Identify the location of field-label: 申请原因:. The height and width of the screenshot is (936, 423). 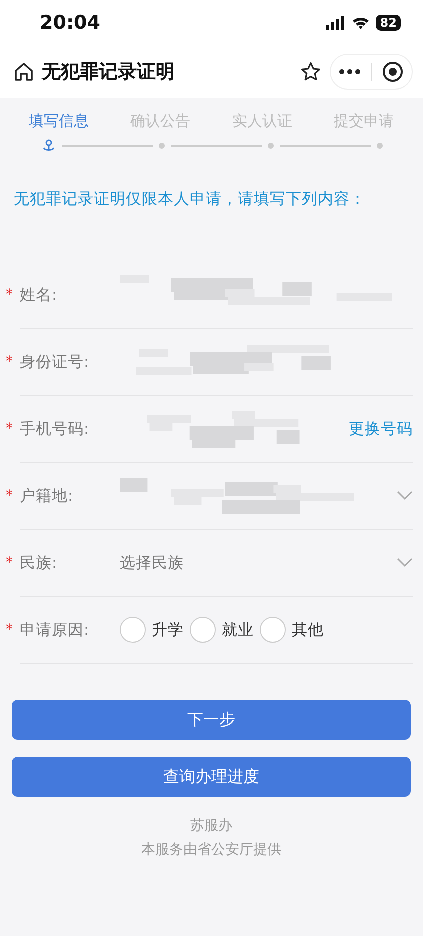
(55, 630).